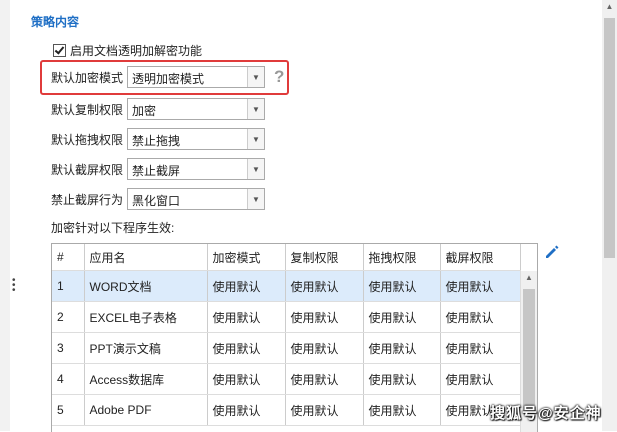  I want to click on table-cell: PPT演示文稿, so click(146, 348).